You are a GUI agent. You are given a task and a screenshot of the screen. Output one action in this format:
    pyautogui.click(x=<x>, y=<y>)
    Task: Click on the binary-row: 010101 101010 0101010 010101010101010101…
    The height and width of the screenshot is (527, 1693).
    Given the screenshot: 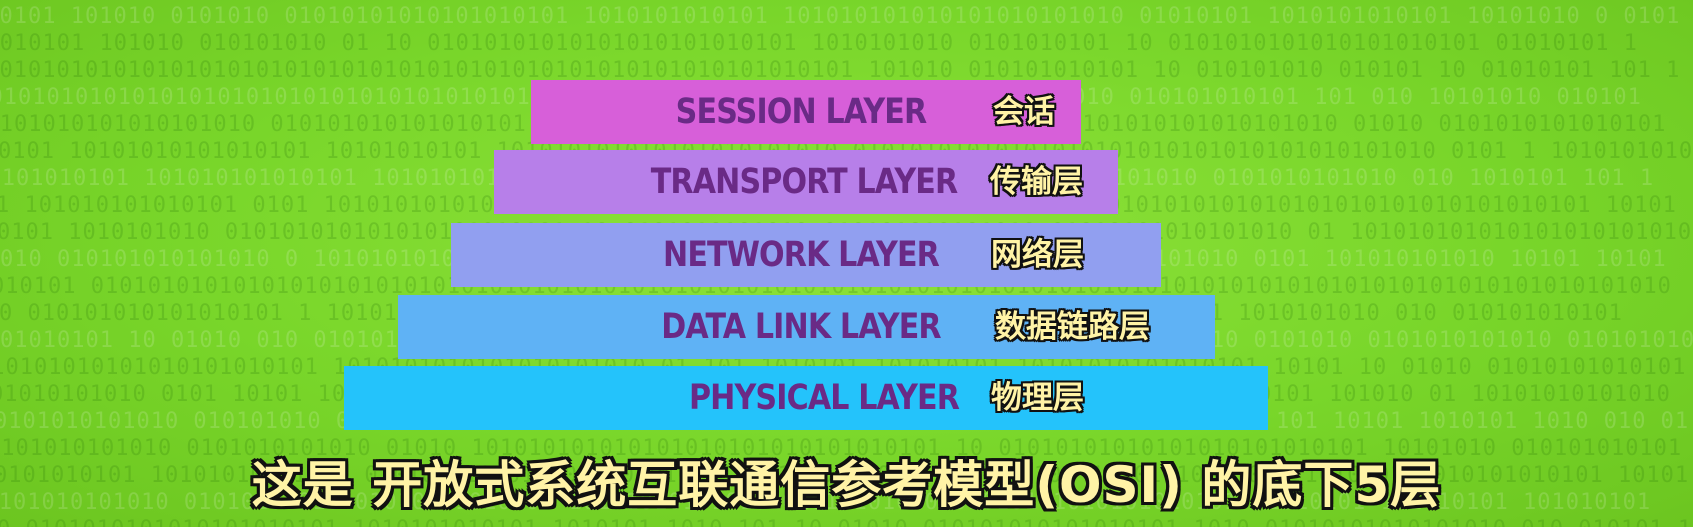 What is the action you would take?
    pyautogui.click(x=840, y=16)
    